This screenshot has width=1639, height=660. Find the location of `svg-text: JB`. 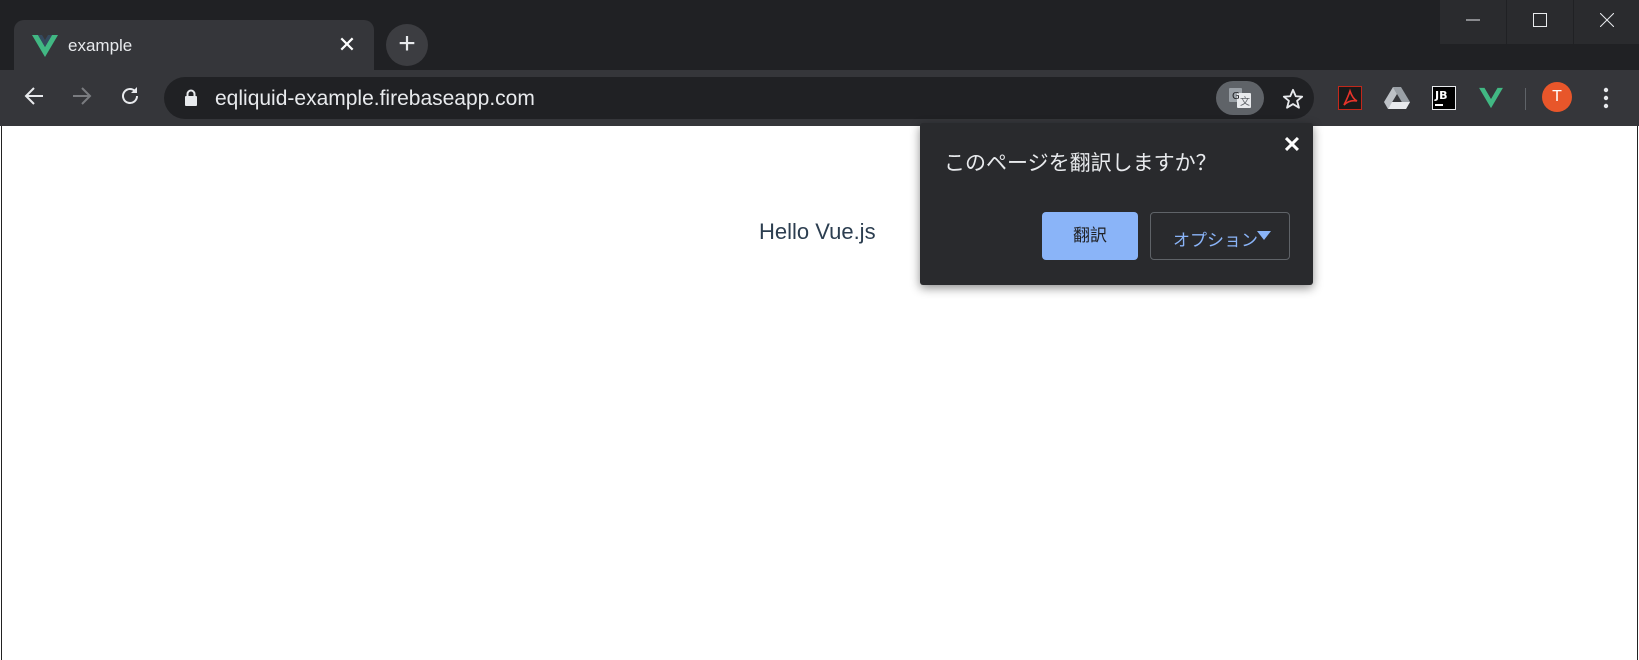

svg-text: JB is located at coordinates (1440, 95).